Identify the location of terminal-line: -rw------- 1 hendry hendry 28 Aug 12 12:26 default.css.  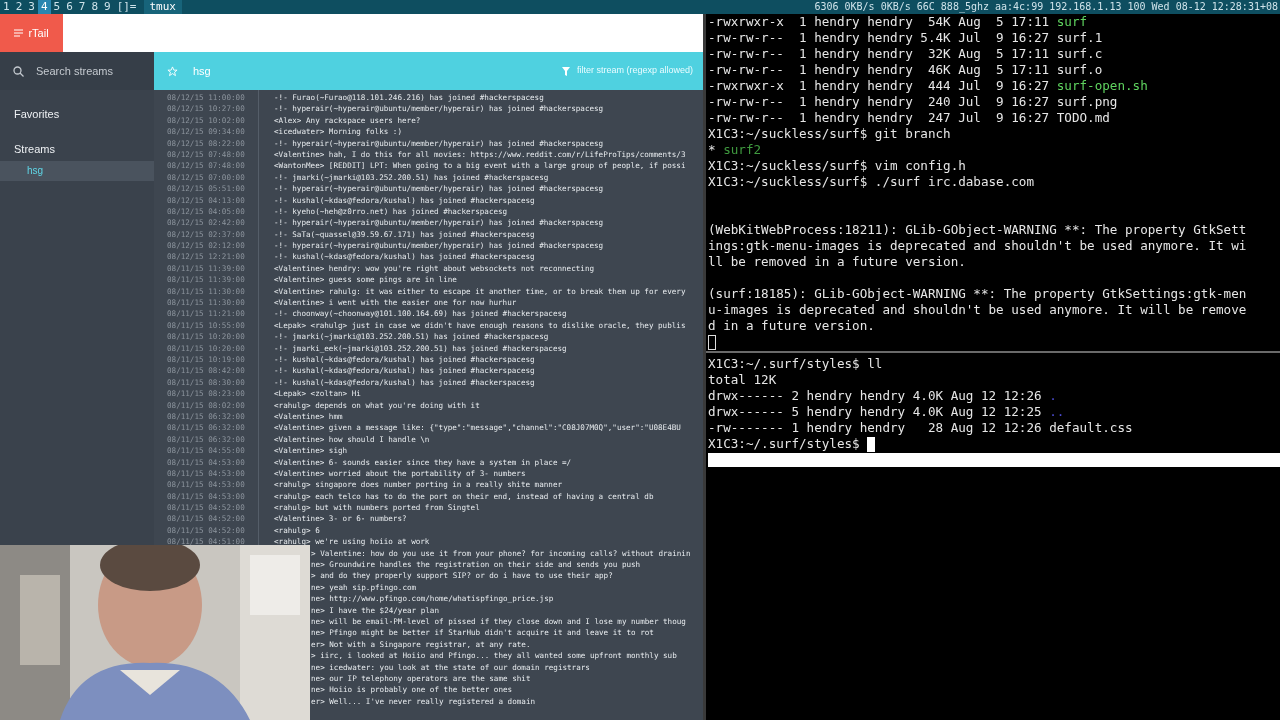
(920, 428).